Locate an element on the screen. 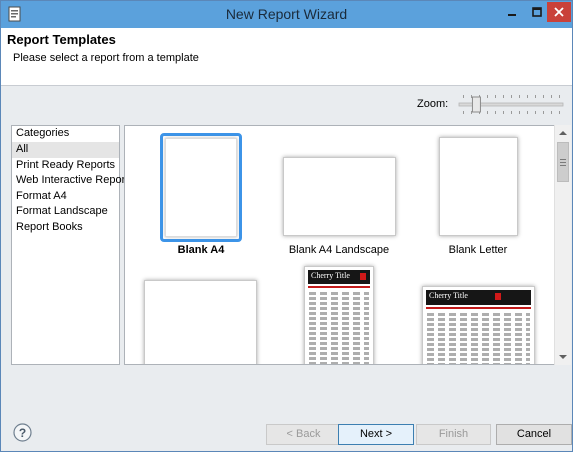  categories-header: Categories is located at coordinates (43, 133).